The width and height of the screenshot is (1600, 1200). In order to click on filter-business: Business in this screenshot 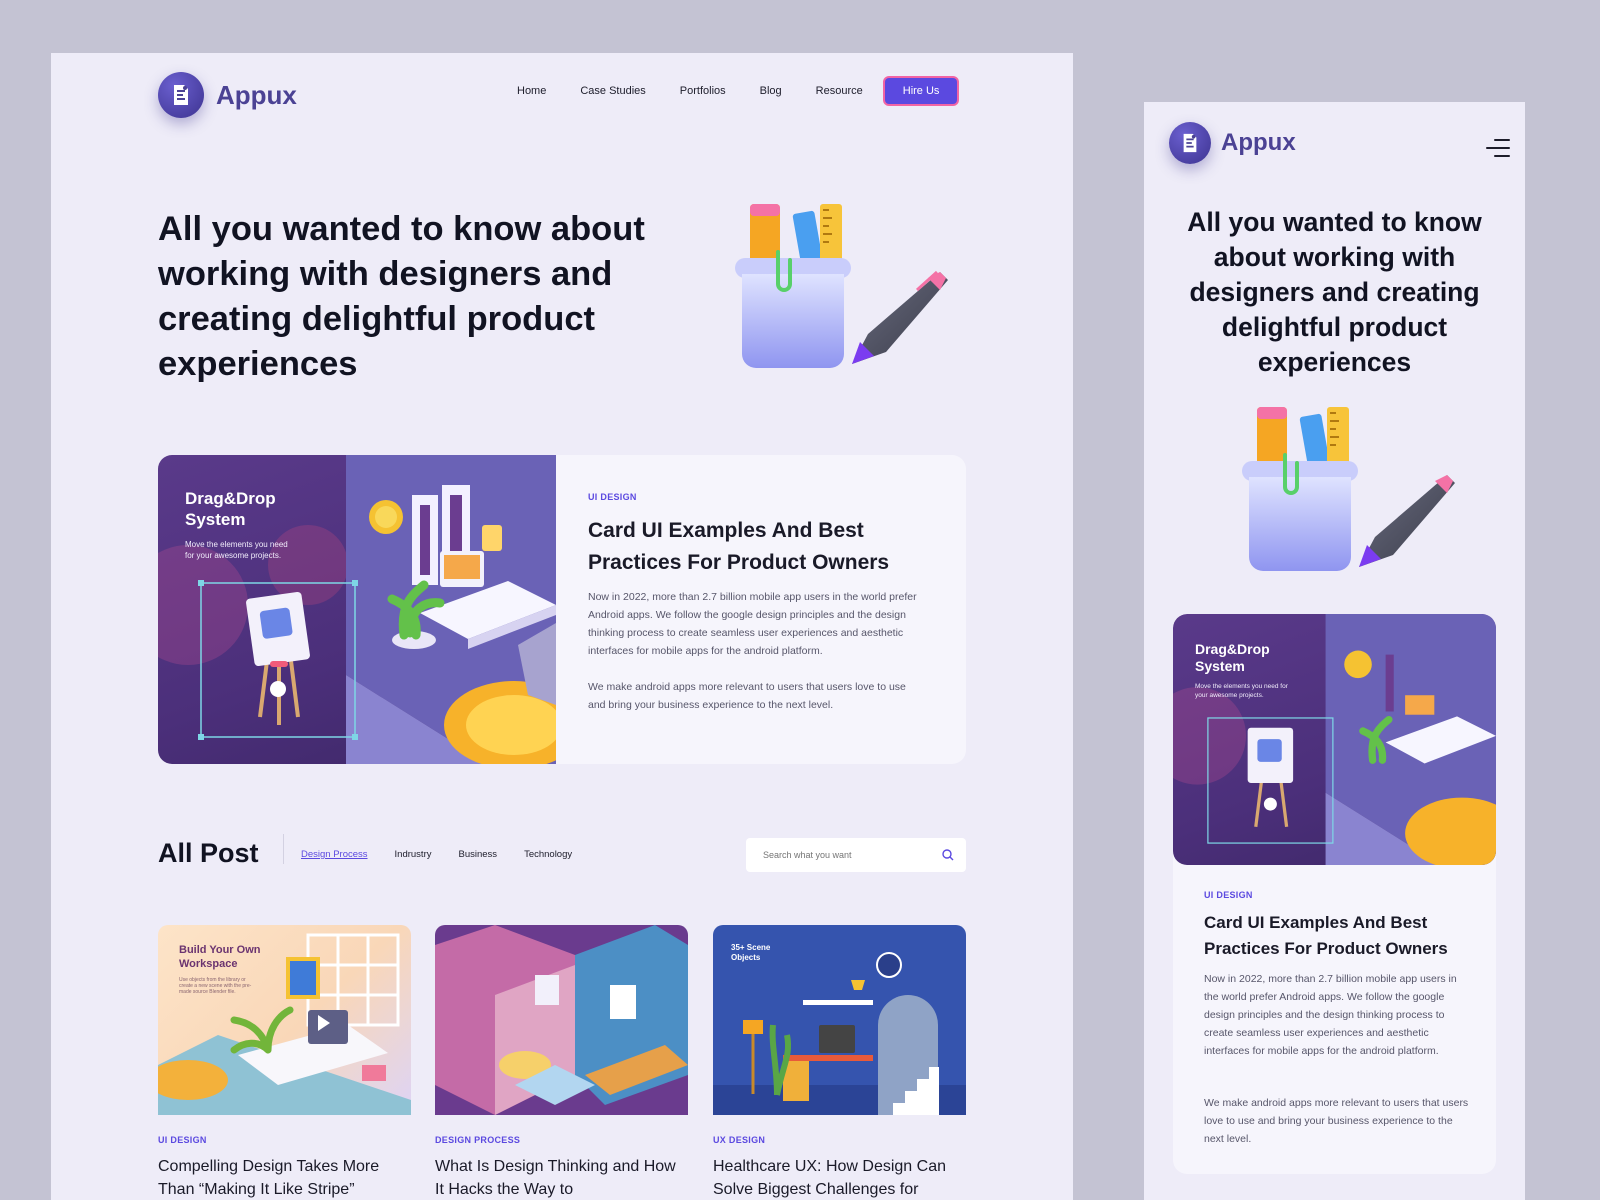, I will do `click(478, 854)`.